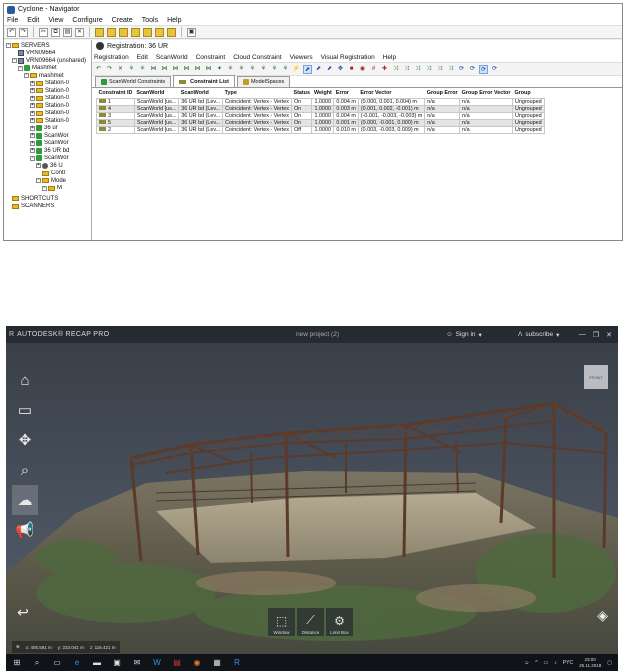 The image size is (624, 671). Describe the element at coordinates (47, 189) in the screenshot. I see `tree-node: -M` at that location.